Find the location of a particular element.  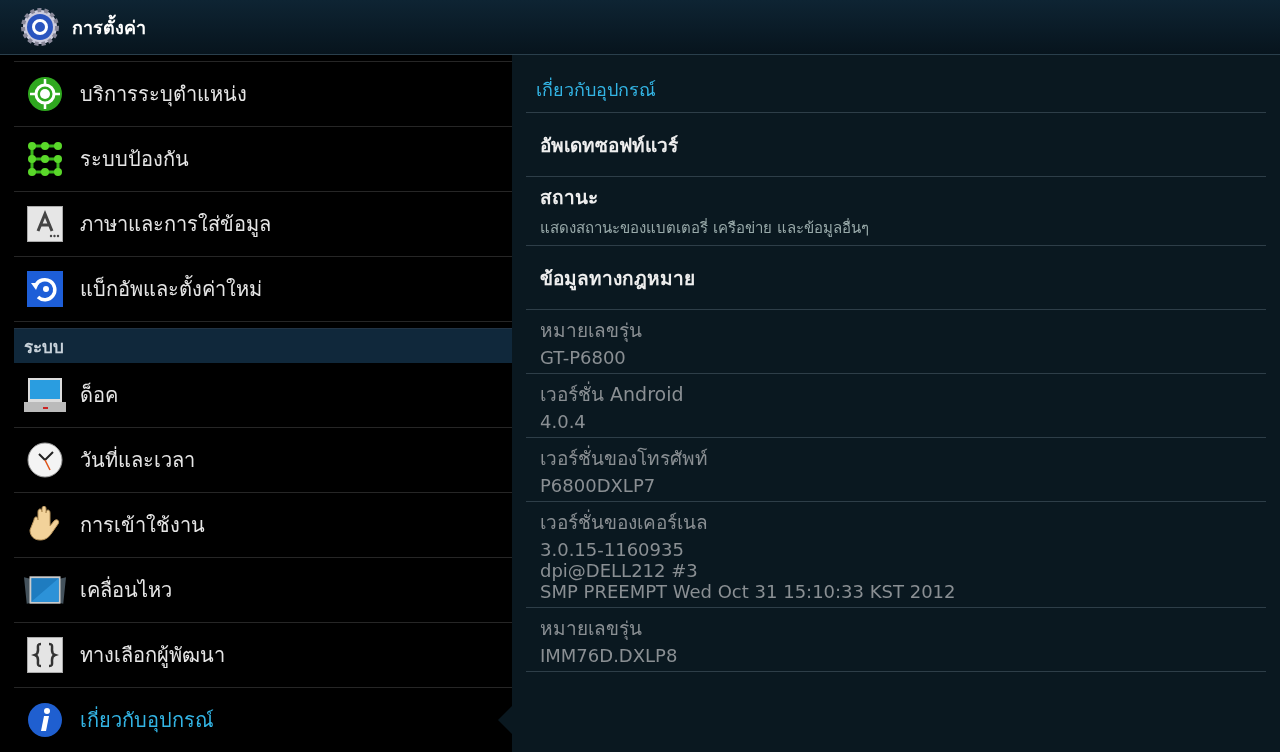

preference-title: สถานะ is located at coordinates (569, 197).